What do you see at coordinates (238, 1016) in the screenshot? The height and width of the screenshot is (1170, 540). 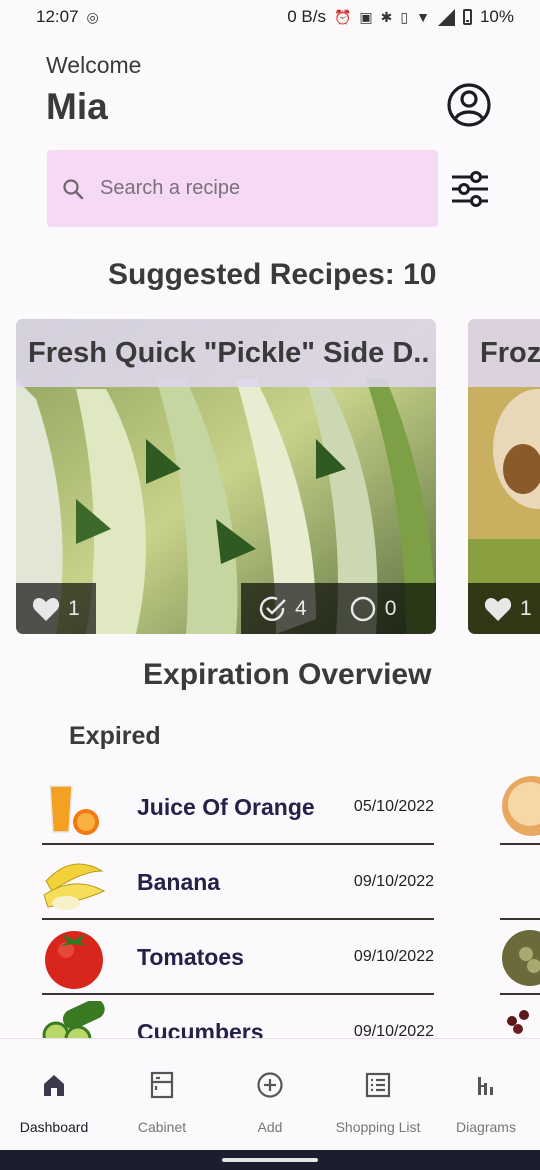 I see `list-item: Cucumbers 09/10/2022` at bounding box center [238, 1016].